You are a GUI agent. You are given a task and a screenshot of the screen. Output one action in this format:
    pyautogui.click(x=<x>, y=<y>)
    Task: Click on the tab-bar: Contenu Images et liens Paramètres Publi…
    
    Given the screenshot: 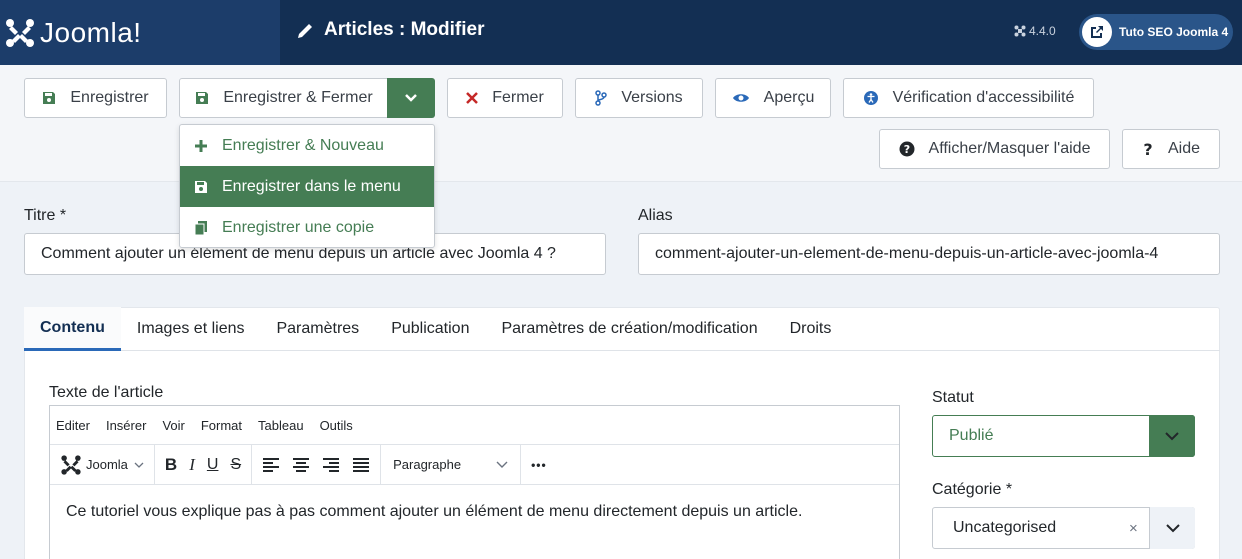 What is the action you would take?
    pyautogui.click(x=622, y=329)
    